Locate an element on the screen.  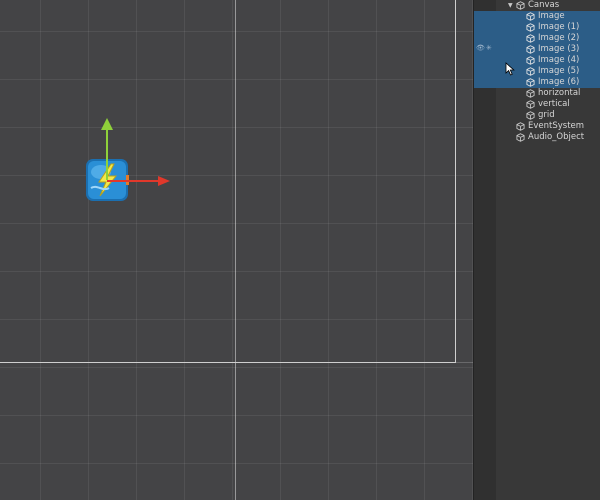
hierarchy-item-image-4: Image (4) is located at coordinates (537, 60).